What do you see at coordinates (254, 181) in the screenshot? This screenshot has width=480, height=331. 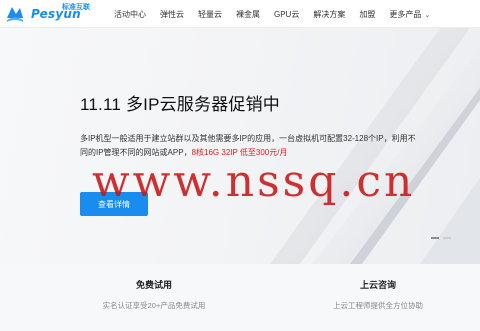 I see `watermark-text: www.nssq.cn` at bounding box center [254, 181].